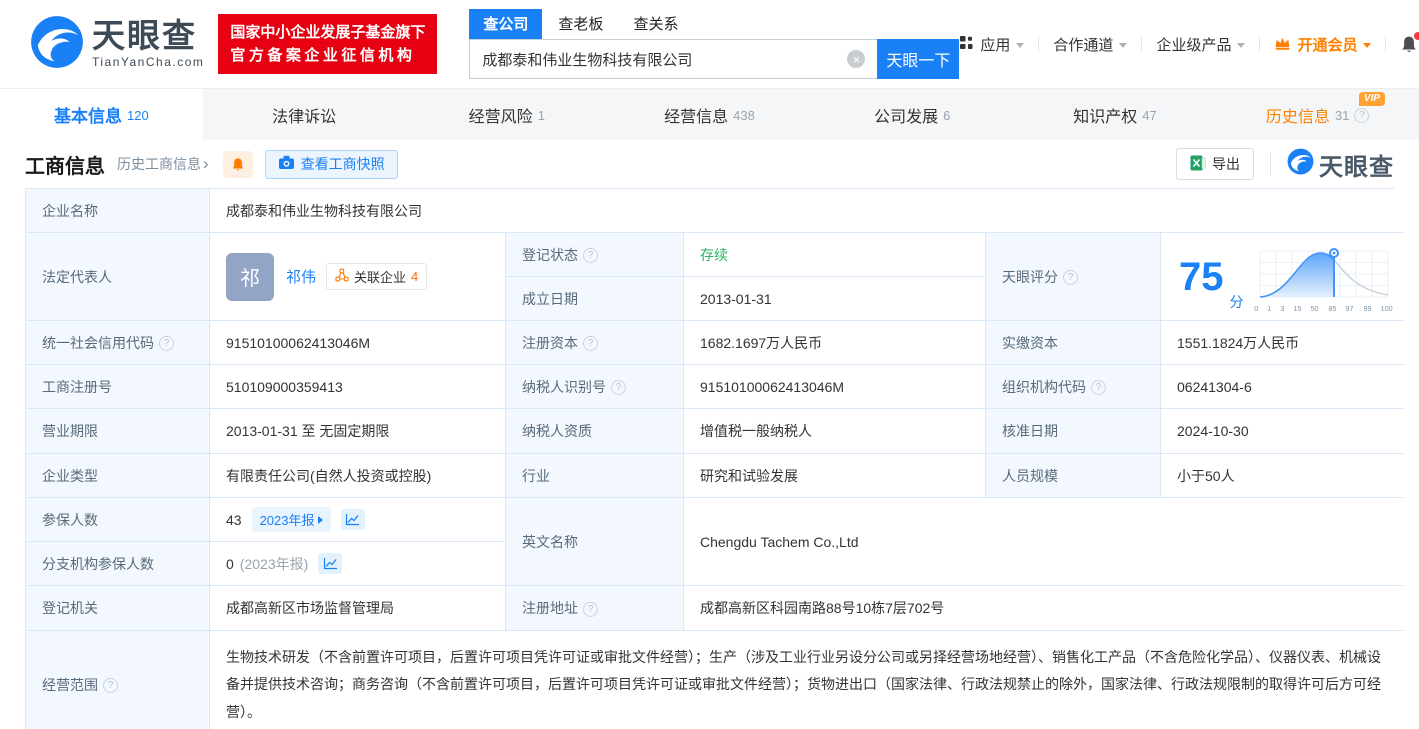 The width and height of the screenshot is (1419, 729). I want to click on tab-label: 法律诉讼, so click(304, 117).